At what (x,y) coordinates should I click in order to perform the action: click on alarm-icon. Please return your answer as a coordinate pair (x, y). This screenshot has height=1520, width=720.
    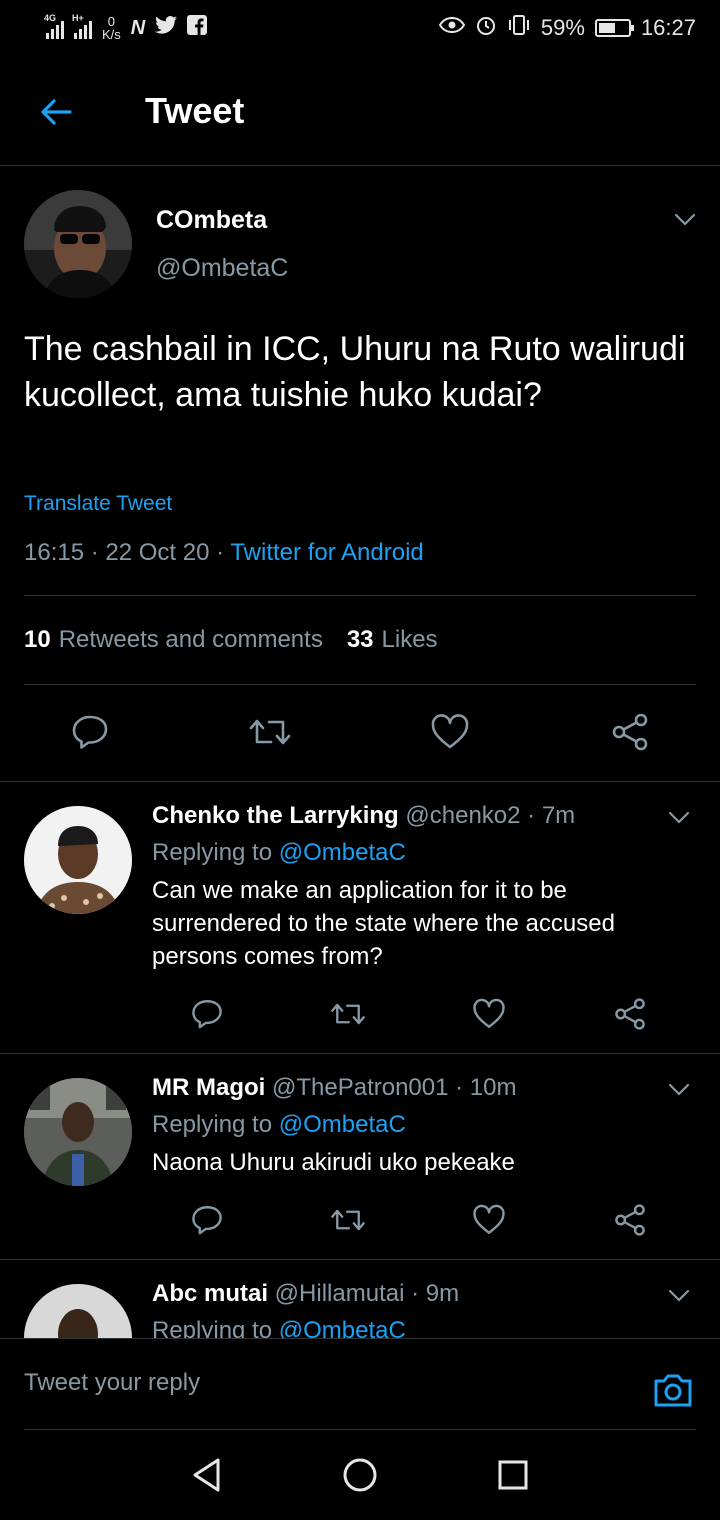
    Looking at the image, I should click on (486, 28).